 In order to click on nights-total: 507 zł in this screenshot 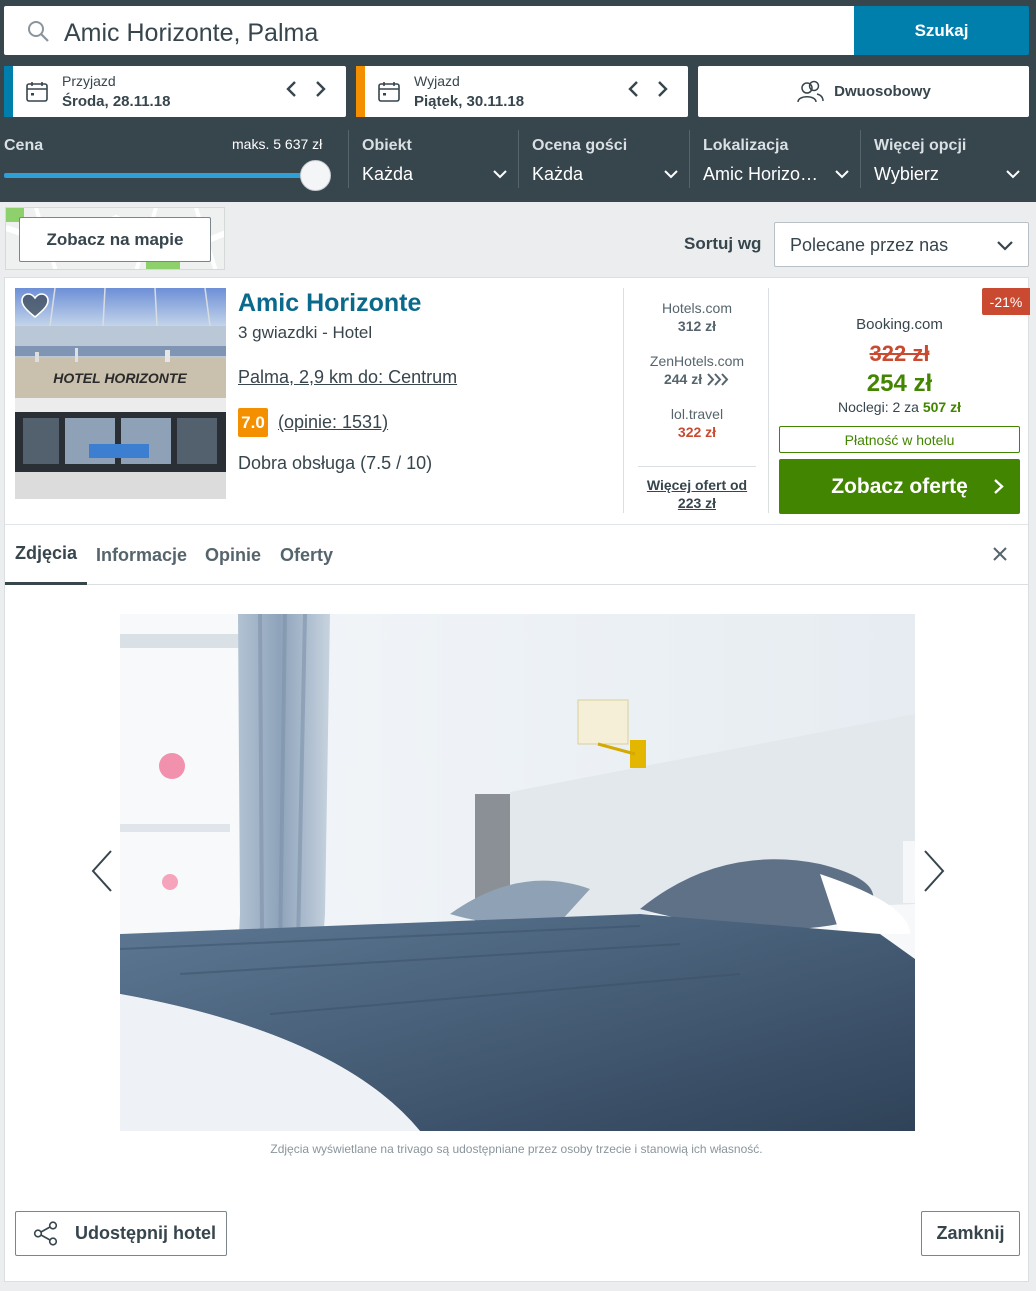, I will do `click(941, 407)`.